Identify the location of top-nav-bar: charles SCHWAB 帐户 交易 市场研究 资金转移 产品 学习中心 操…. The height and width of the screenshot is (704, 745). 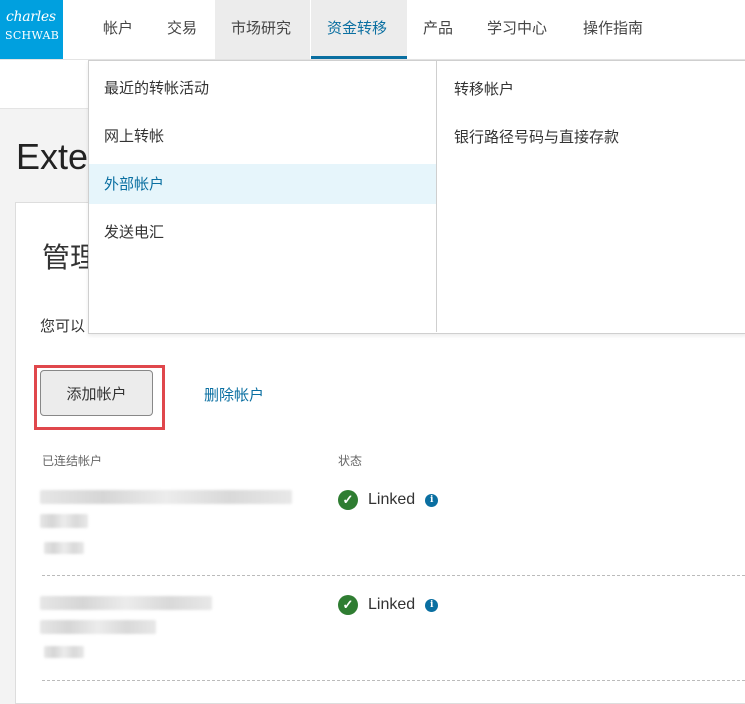
(372, 30).